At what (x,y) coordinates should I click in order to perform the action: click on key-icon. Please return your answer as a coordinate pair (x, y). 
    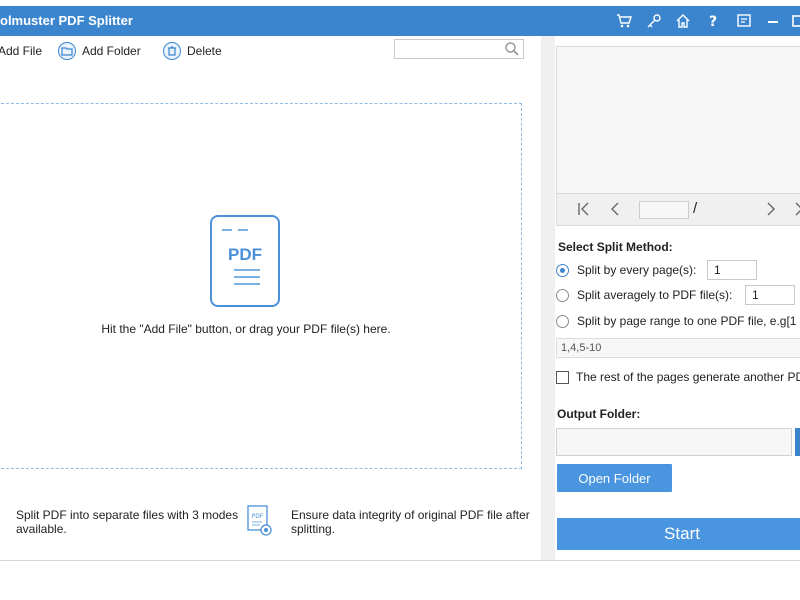
    Looking at the image, I should click on (654, 21).